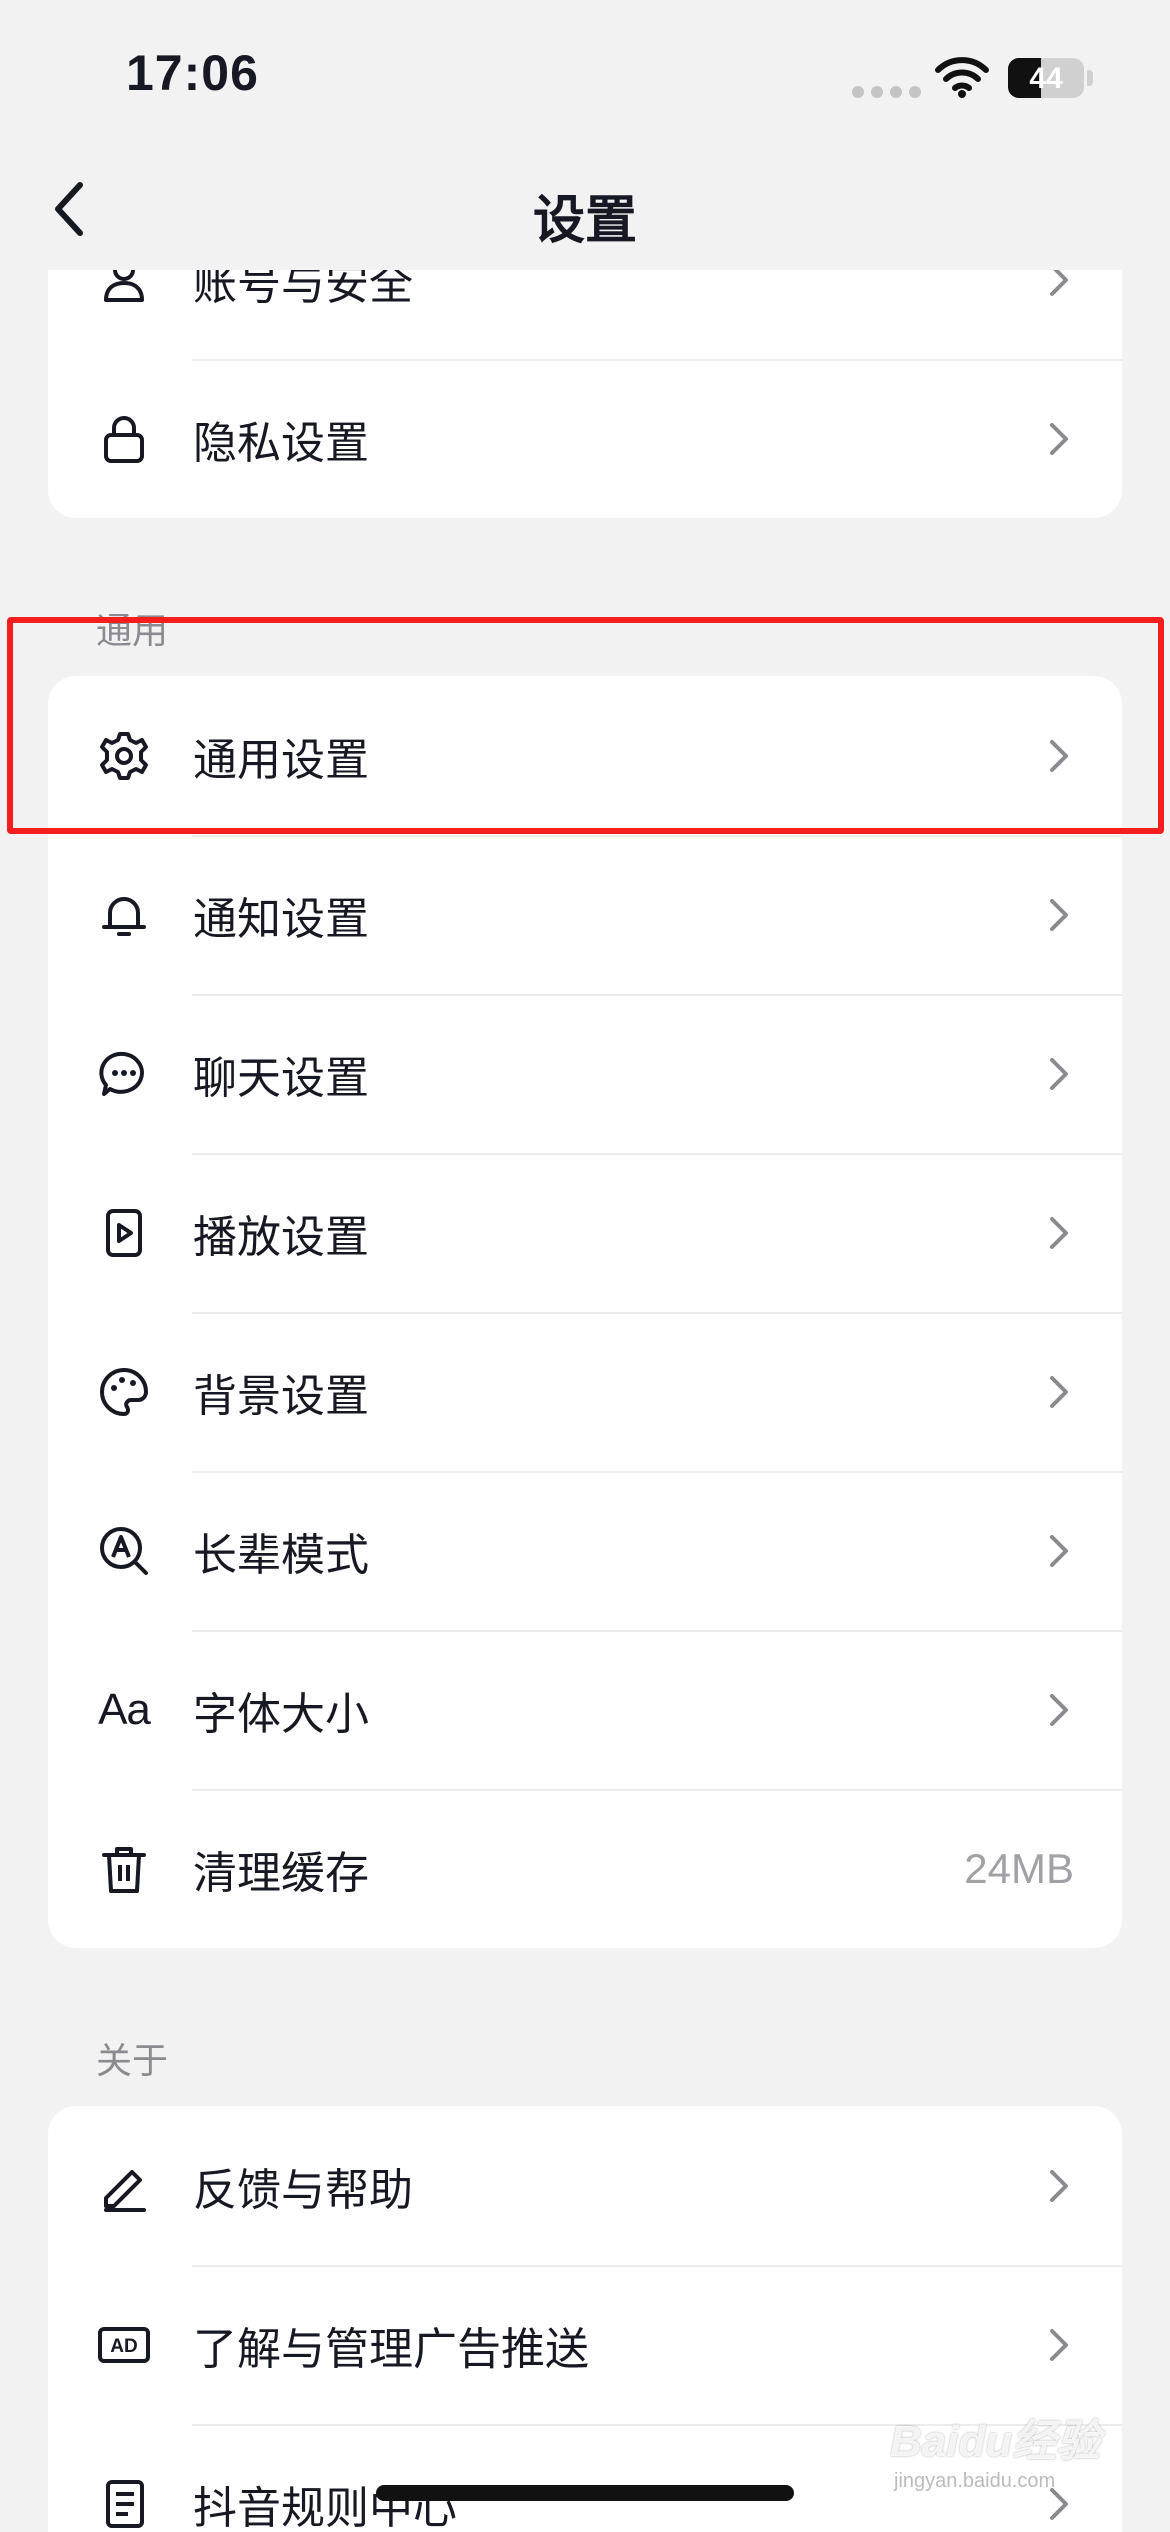  What do you see at coordinates (975, 2481) in the screenshot?
I see `watermark-site: jingyan.baidu.com` at bounding box center [975, 2481].